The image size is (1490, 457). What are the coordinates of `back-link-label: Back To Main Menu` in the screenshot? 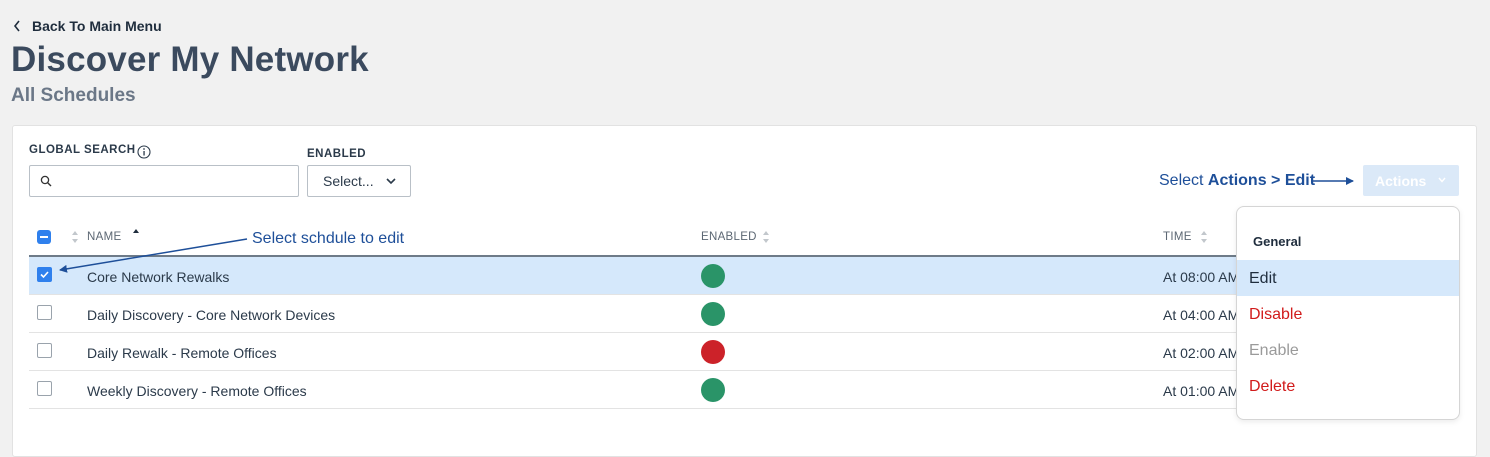 It's located at (97, 26).